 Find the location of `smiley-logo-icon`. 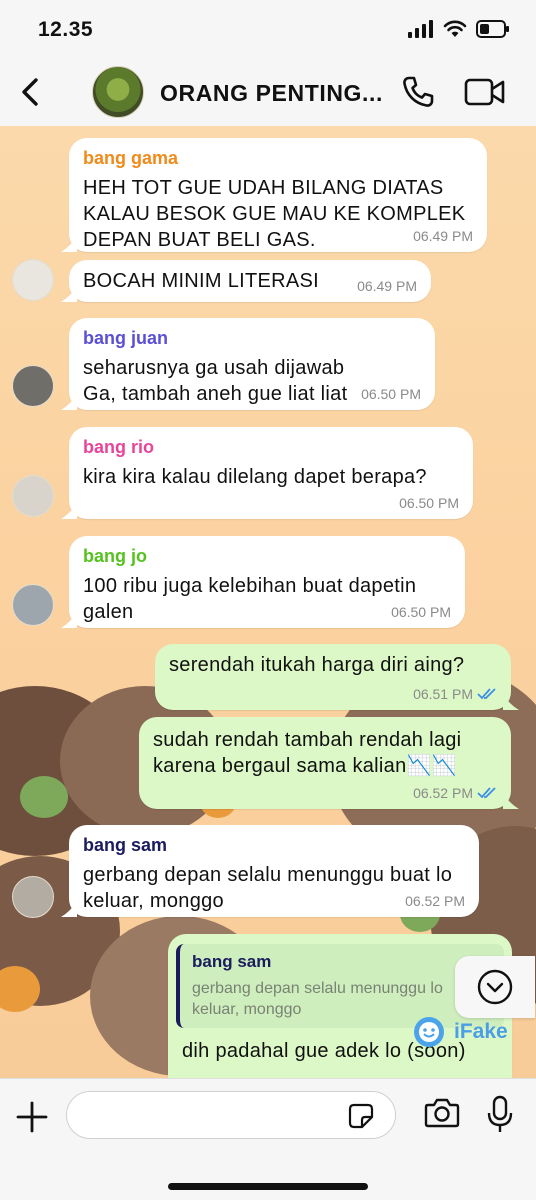

smiley-logo-icon is located at coordinates (429, 1032).